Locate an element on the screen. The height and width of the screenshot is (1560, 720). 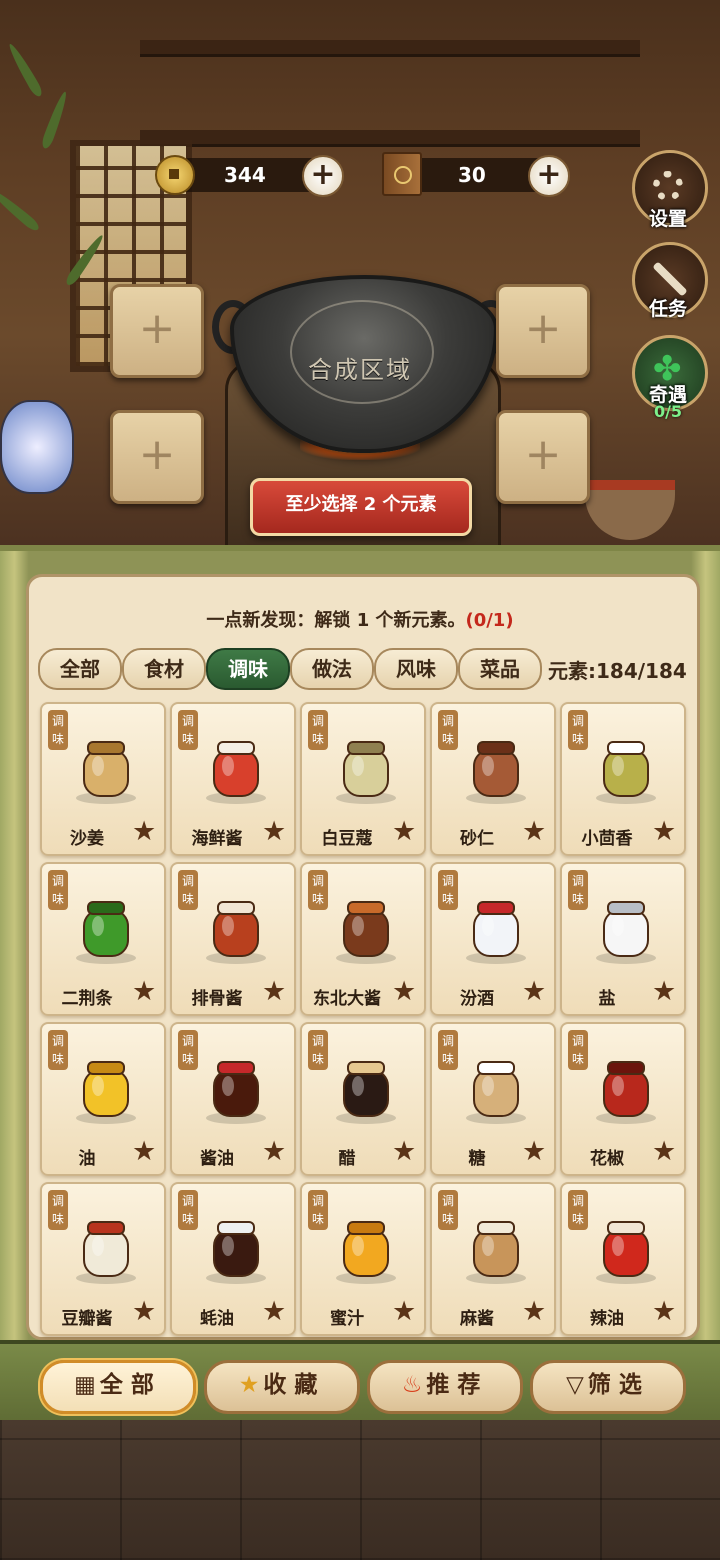
element-card: 调味小茴香 ★ is located at coordinates (623, 779).